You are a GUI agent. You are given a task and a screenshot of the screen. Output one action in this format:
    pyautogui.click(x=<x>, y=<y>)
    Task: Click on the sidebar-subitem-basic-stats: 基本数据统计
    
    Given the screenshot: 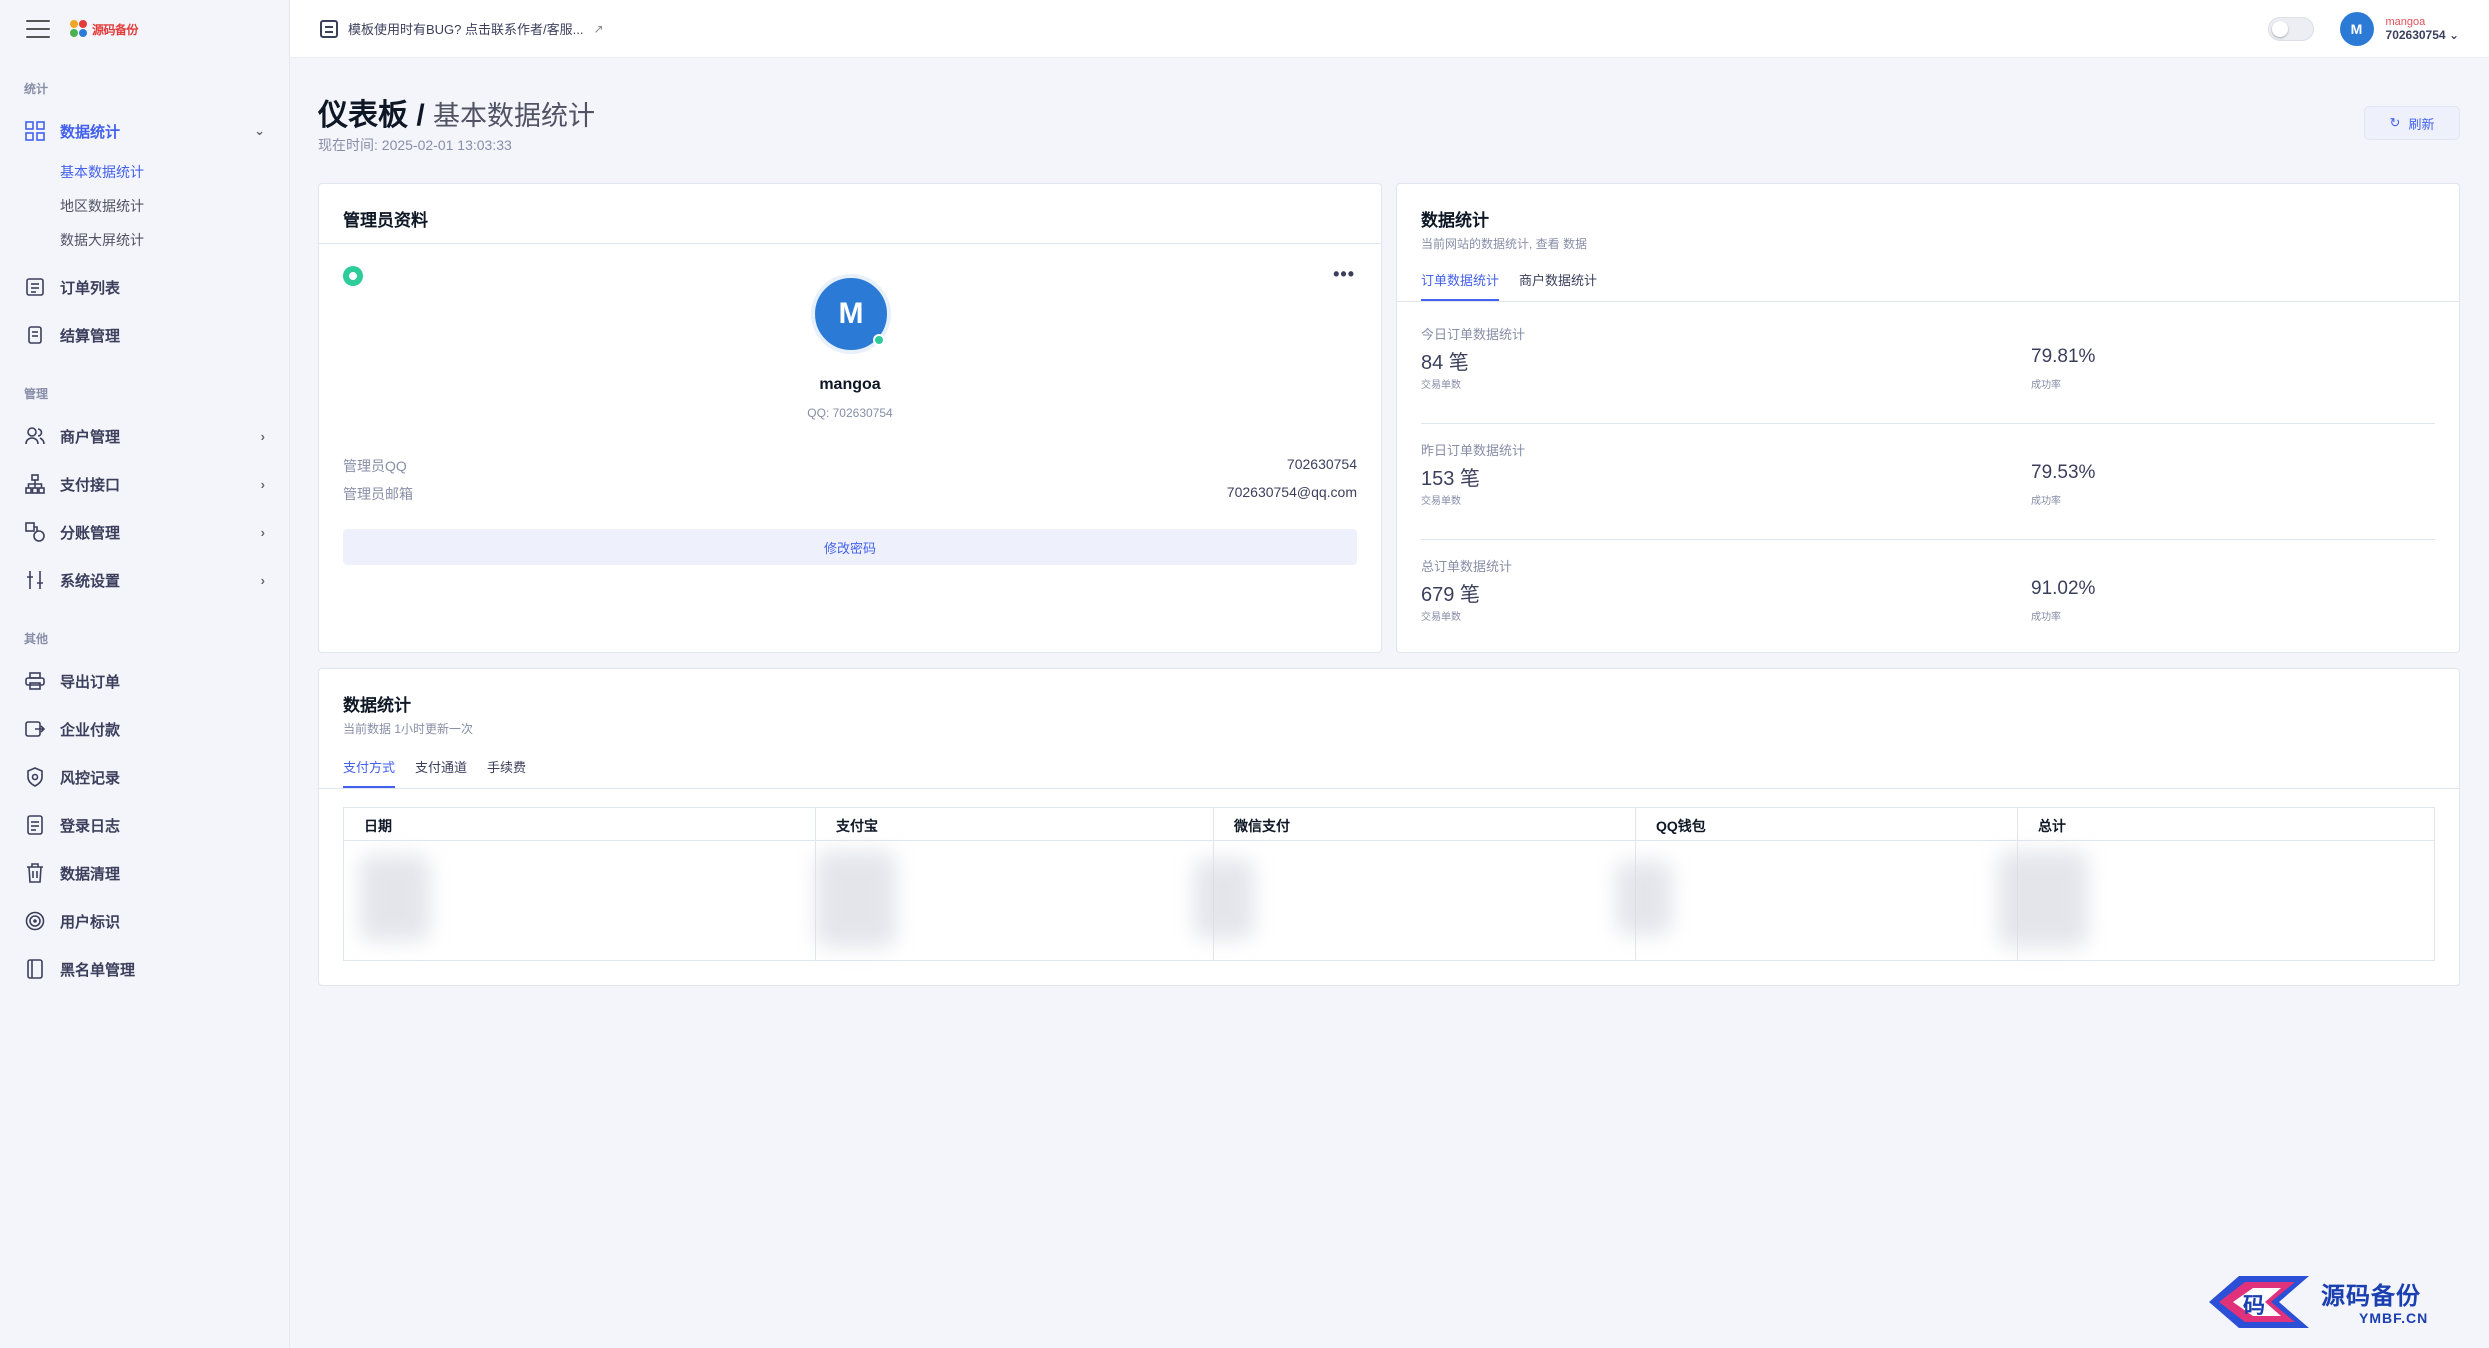 What is the action you would take?
    pyautogui.click(x=144, y=172)
    